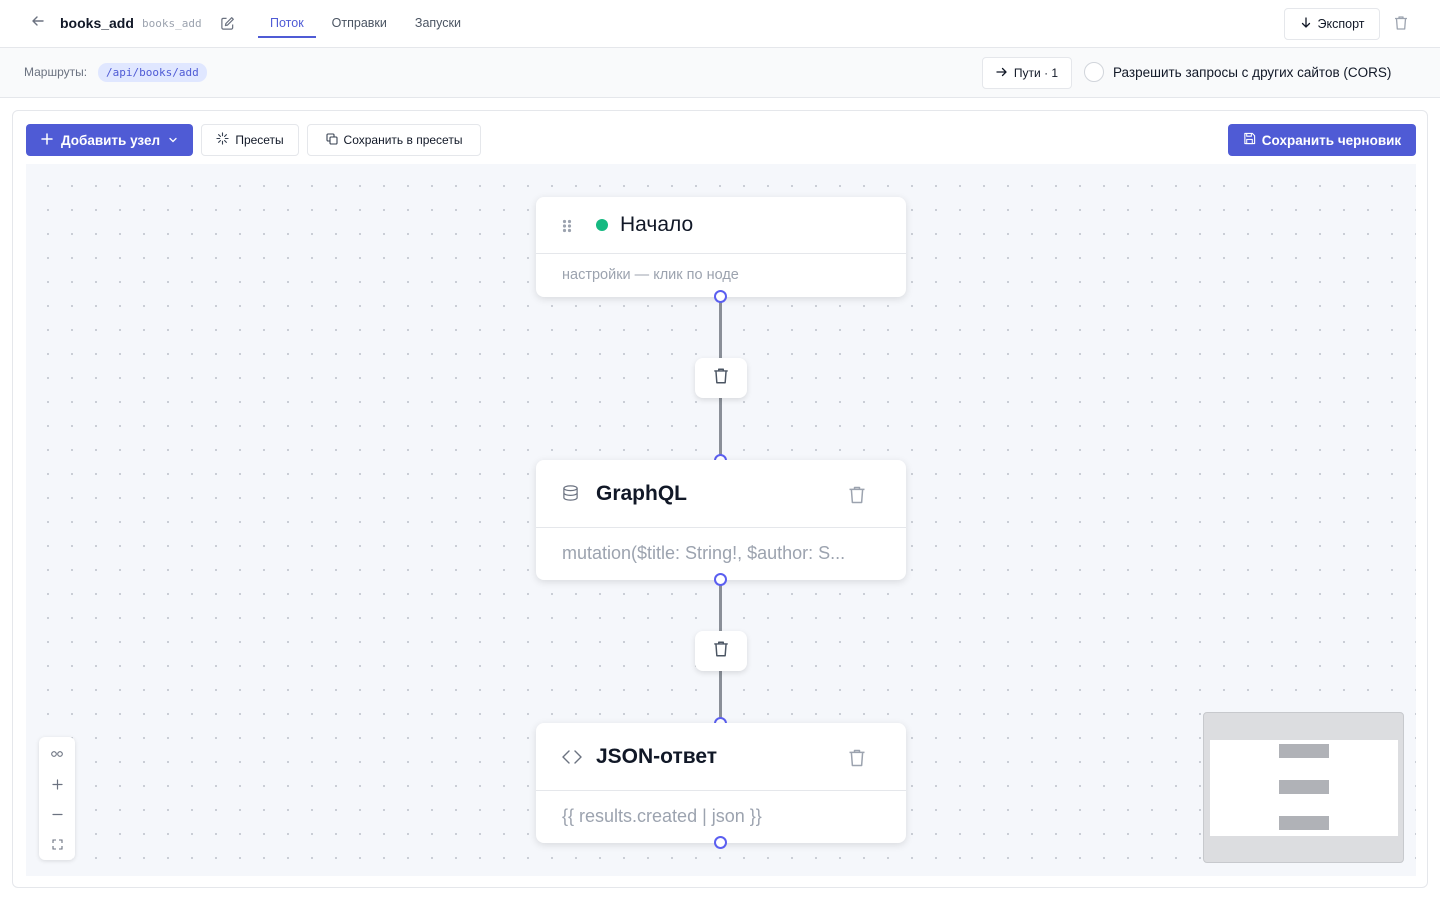 This screenshot has width=1440, height=900. What do you see at coordinates (57, 844) in the screenshot?
I see `fullscreen-icon` at bounding box center [57, 844].